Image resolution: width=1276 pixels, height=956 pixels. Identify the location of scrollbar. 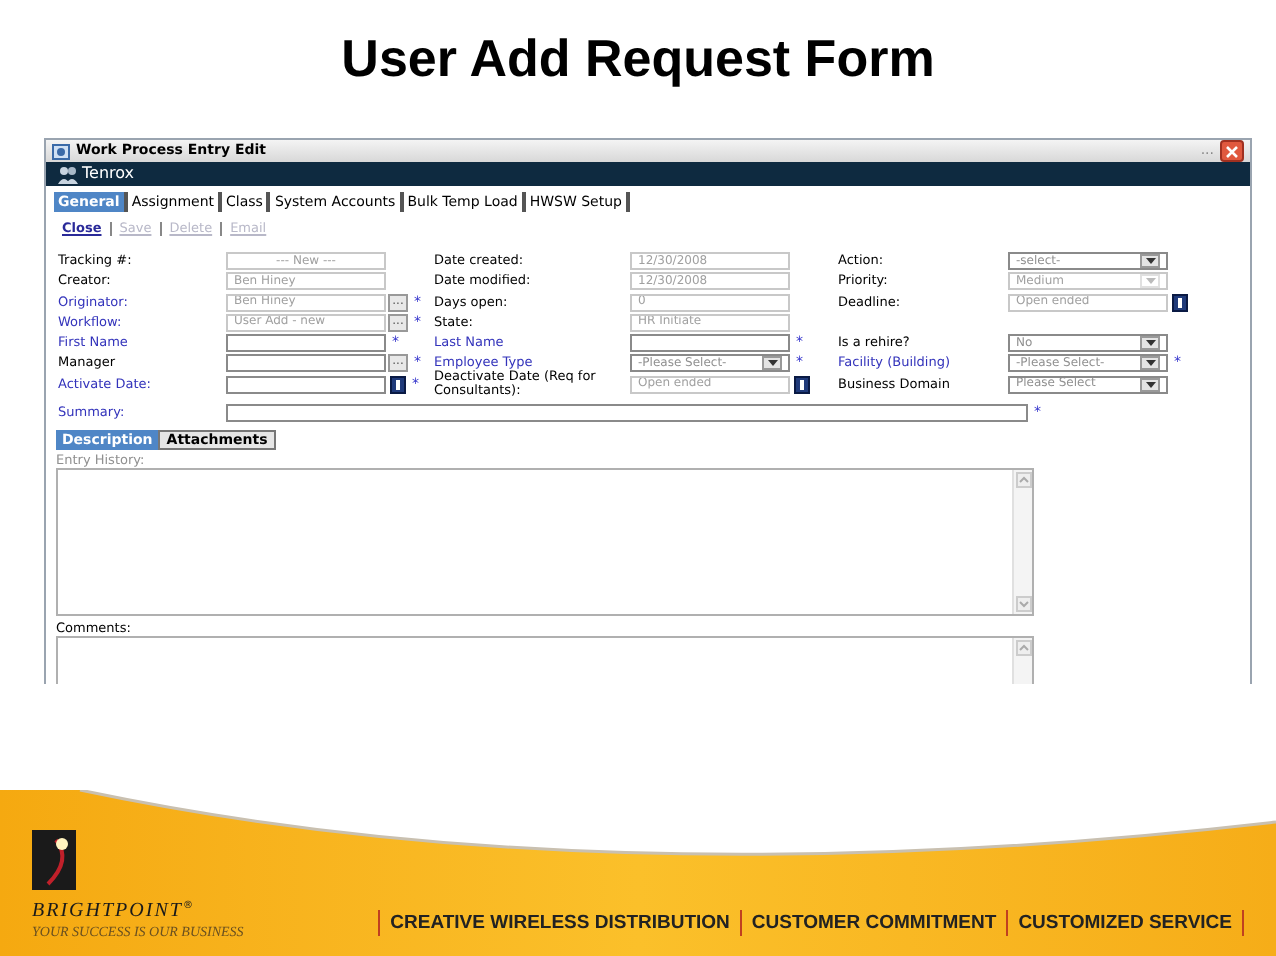
(1022, 542).